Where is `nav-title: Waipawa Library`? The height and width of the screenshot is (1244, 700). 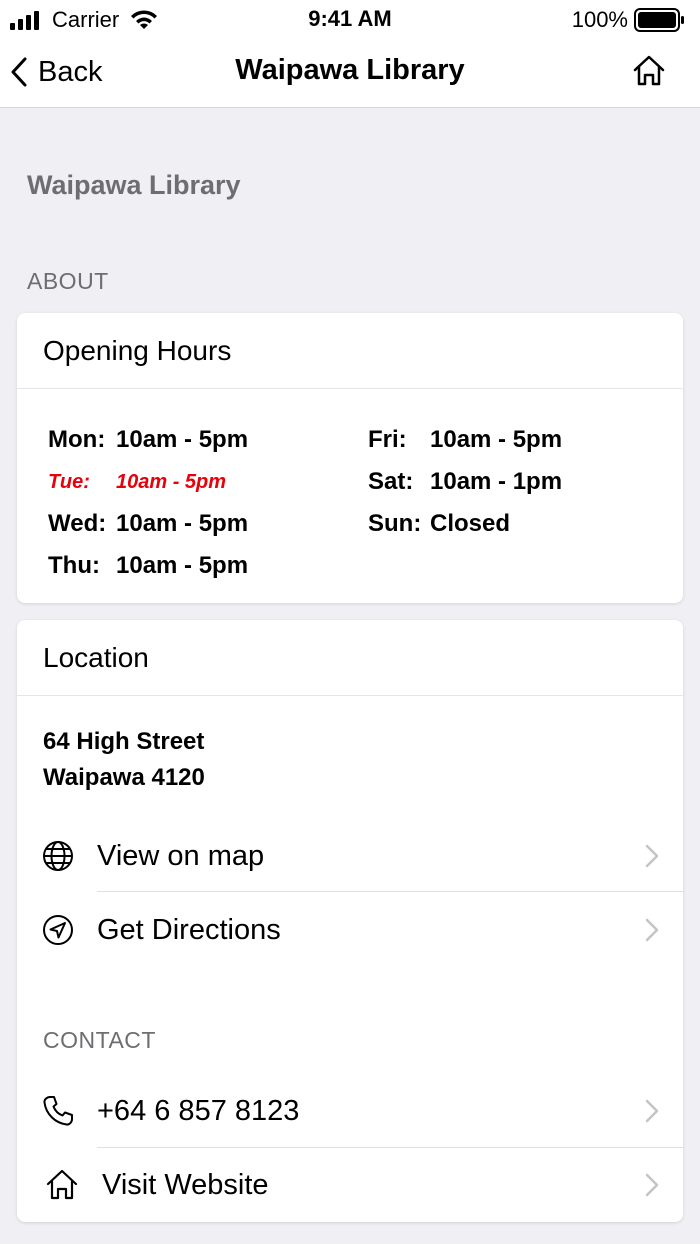 nav-title: Waipawa Library is located at coordinates (350, 70).